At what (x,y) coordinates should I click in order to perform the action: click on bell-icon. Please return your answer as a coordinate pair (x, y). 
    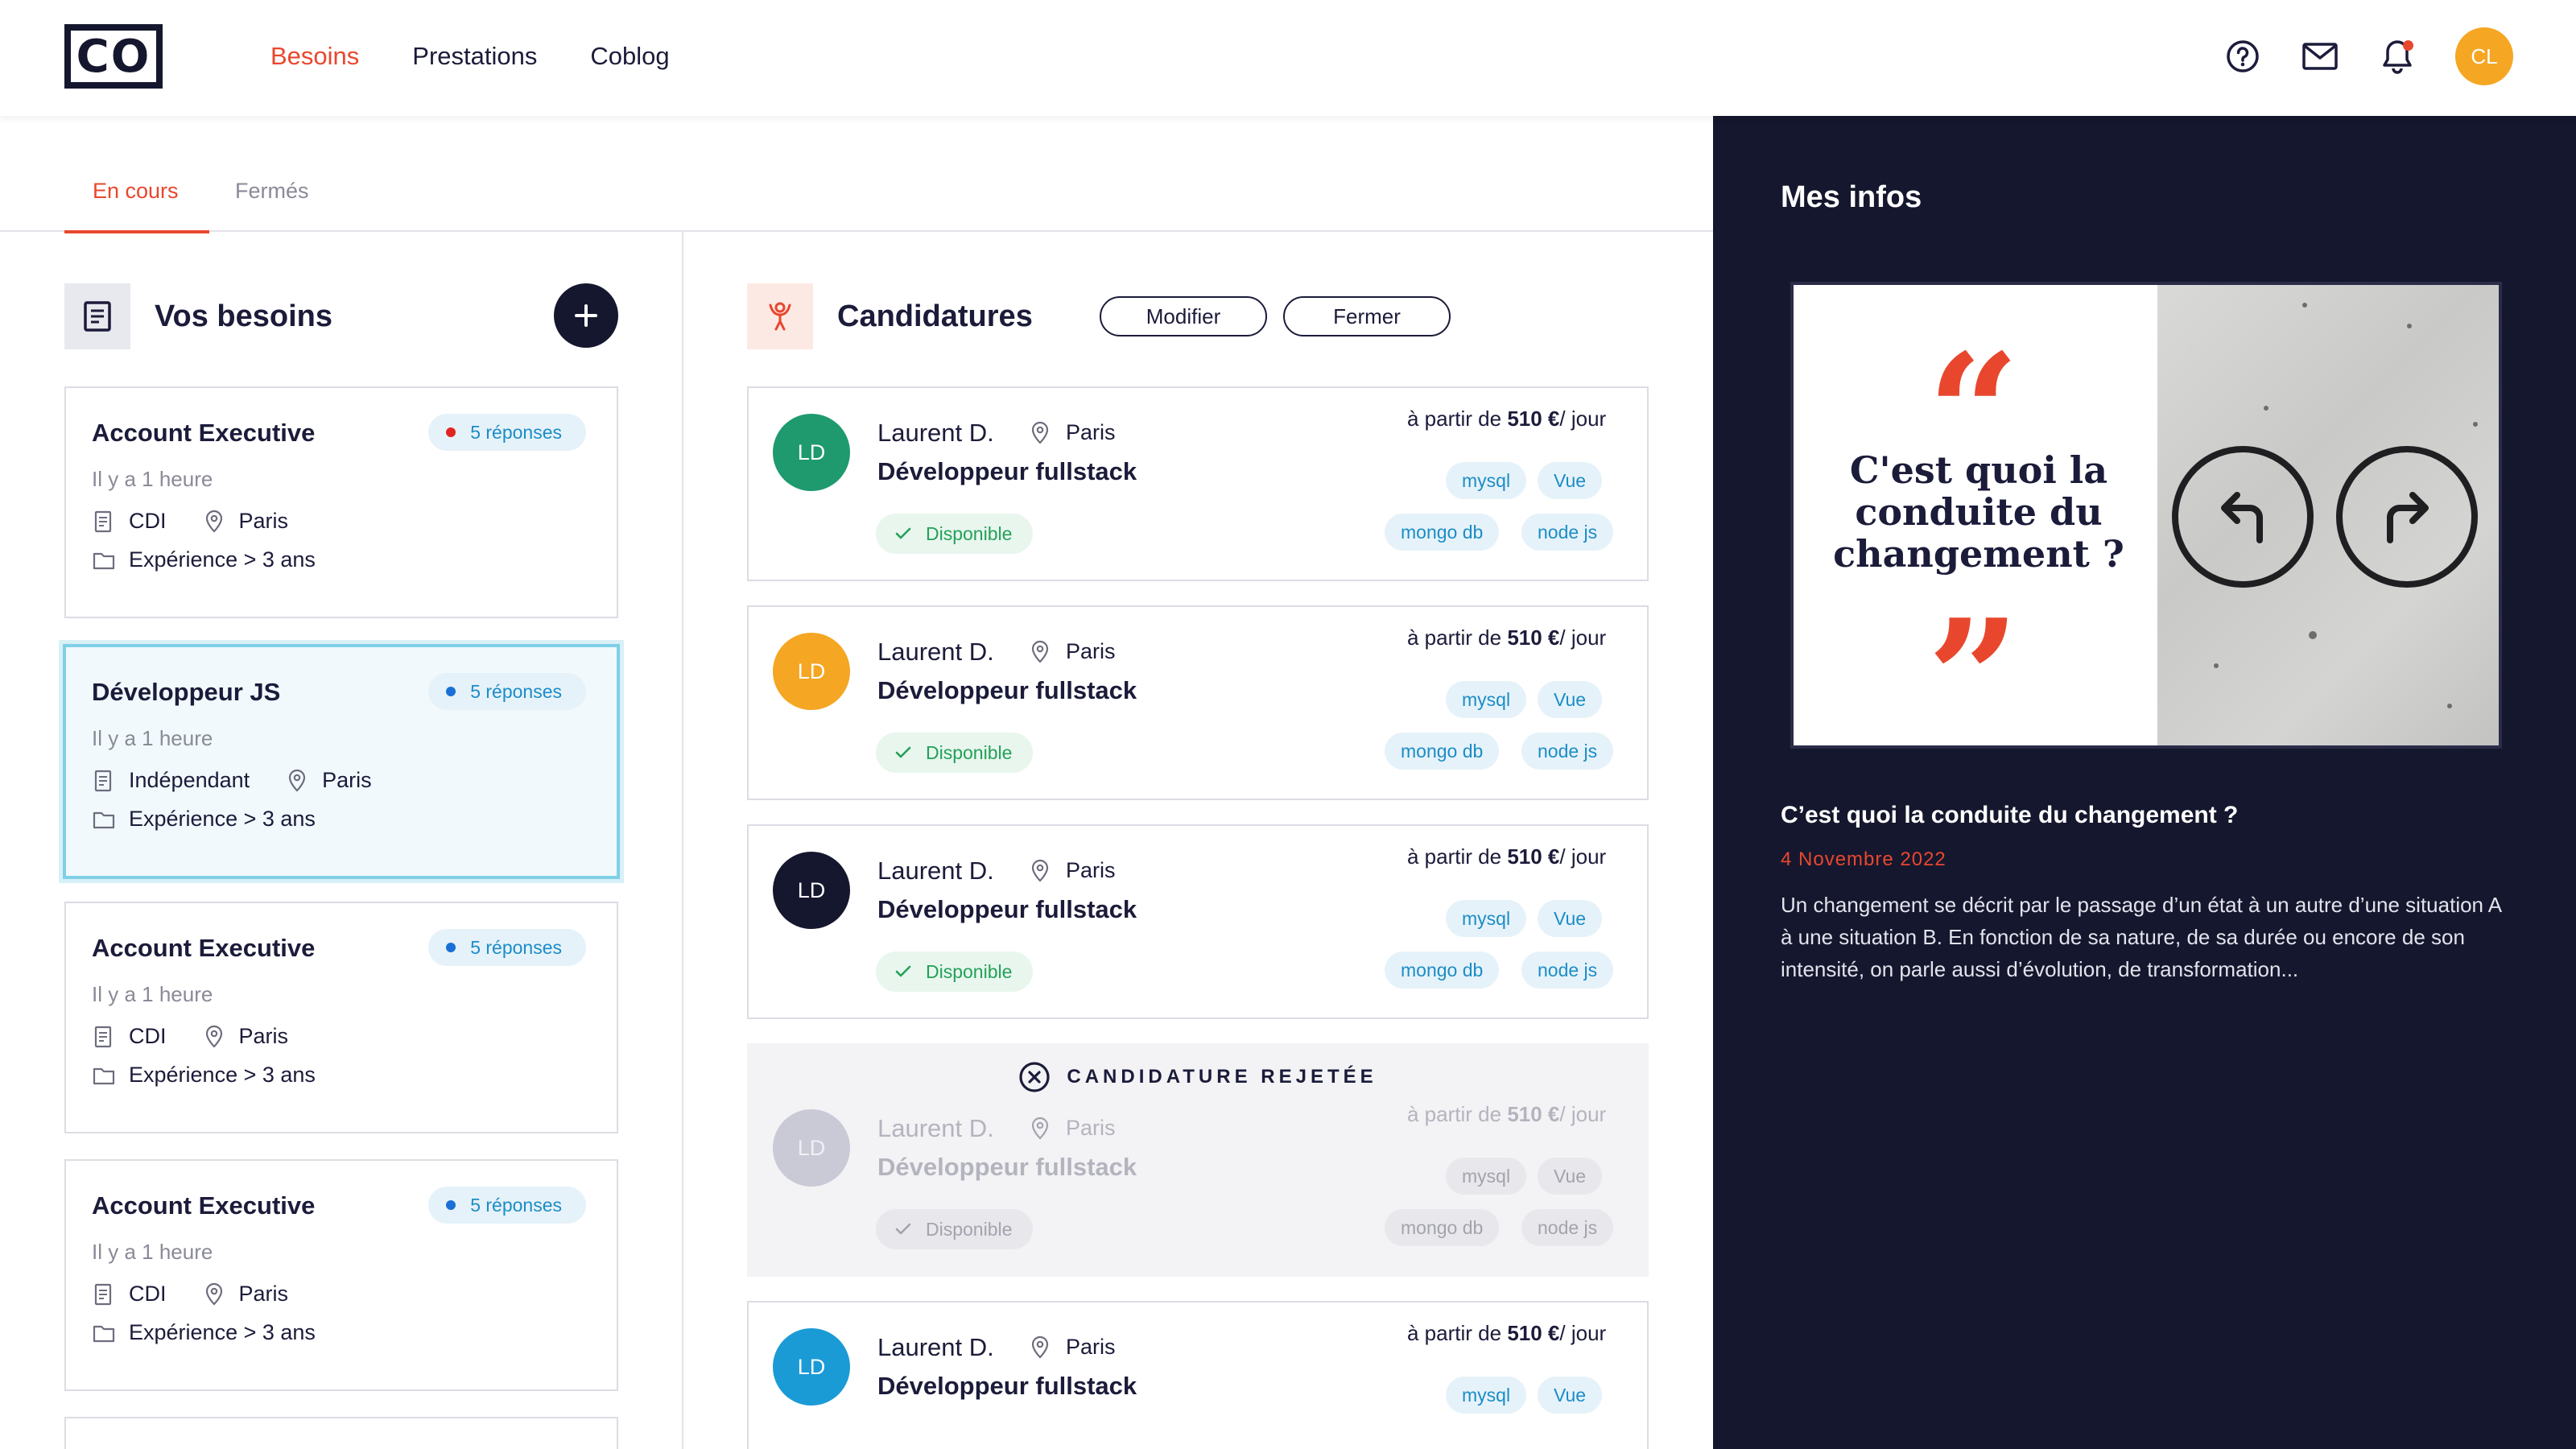
    Looking at the image, I should click on (2397, 56).